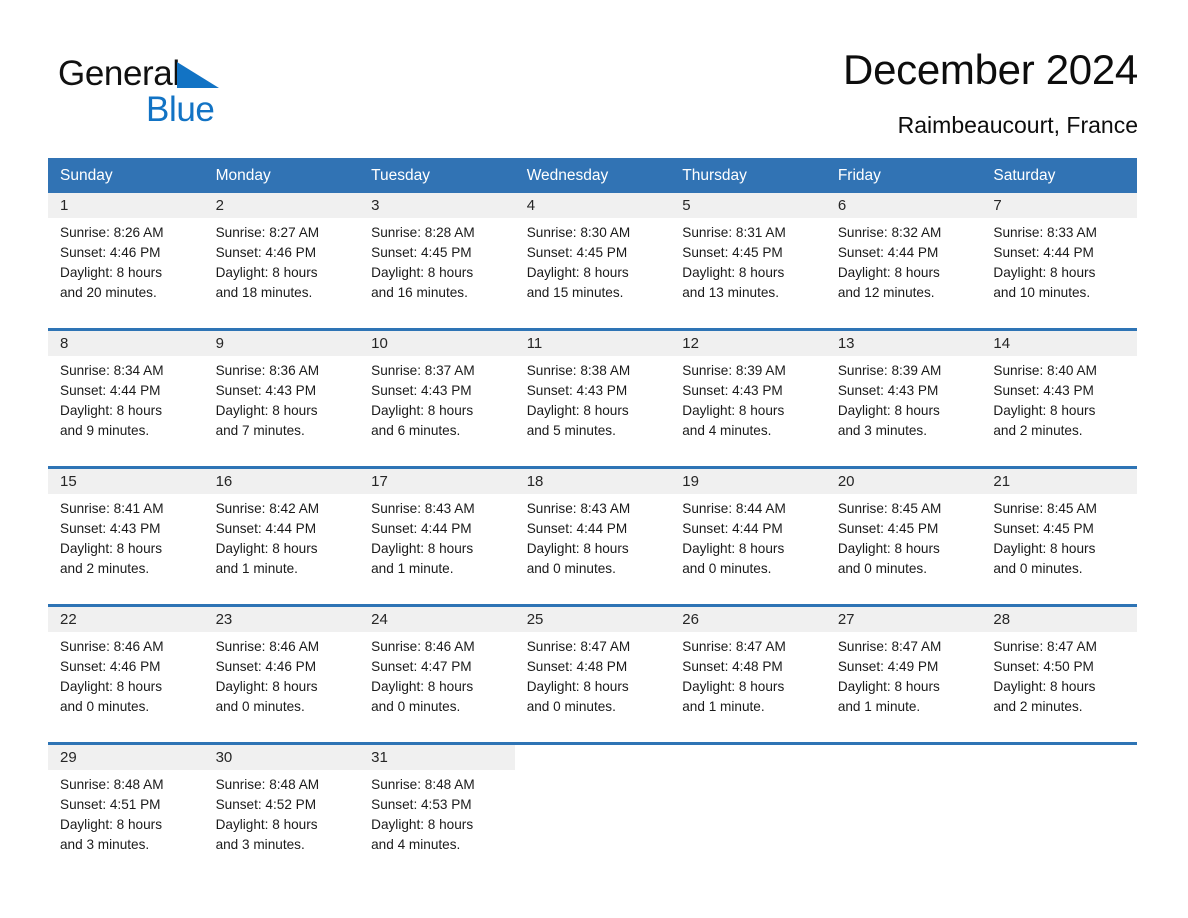 The image size is (1188, 918). I want to click on day-detail-line: Sunrise: 8:44 AM, so click(734, 508).